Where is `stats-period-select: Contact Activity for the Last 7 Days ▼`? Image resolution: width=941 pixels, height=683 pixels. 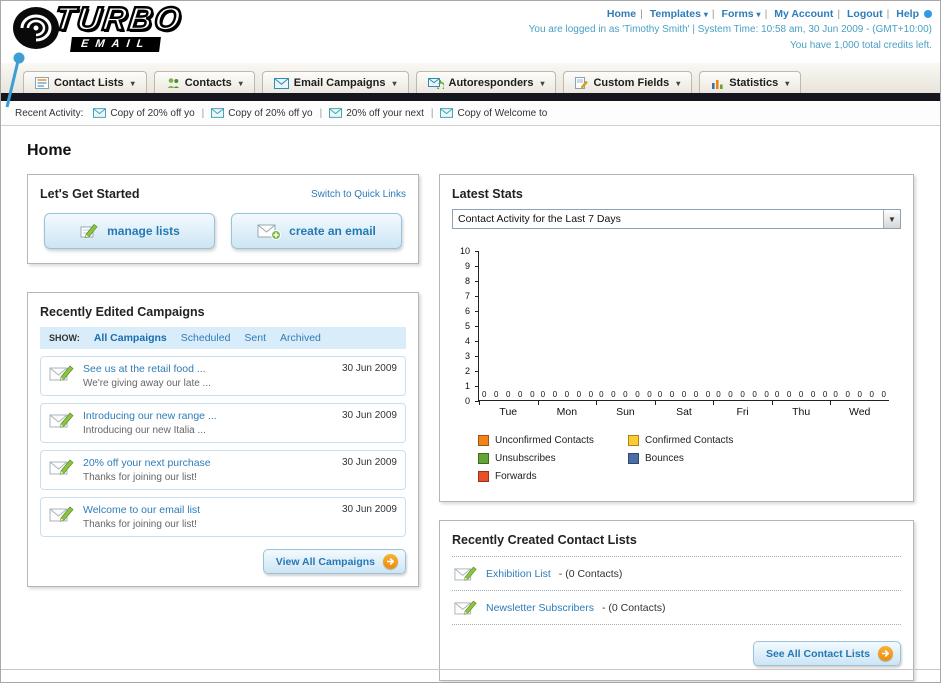
stats-period-select: Contact Activity for the Last 7 Days ▼ is located at coordinates (676, 219).